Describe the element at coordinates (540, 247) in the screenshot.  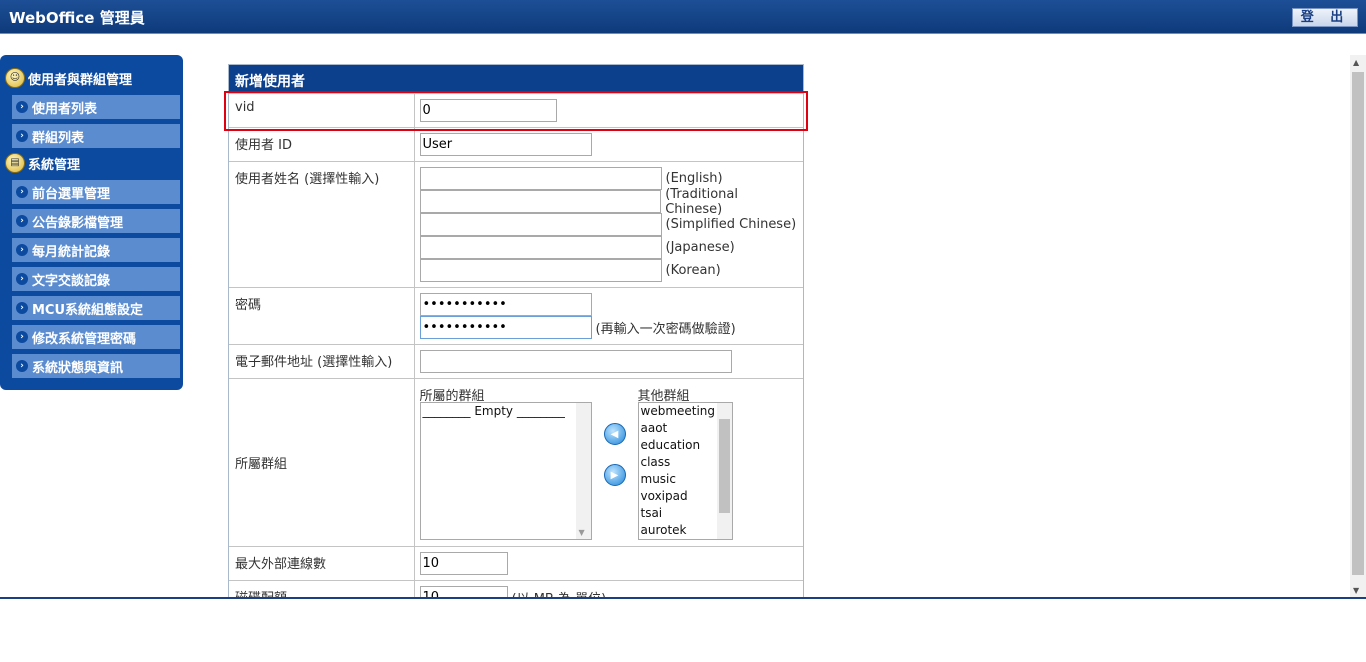
I see `name-japanese-input` at that location.